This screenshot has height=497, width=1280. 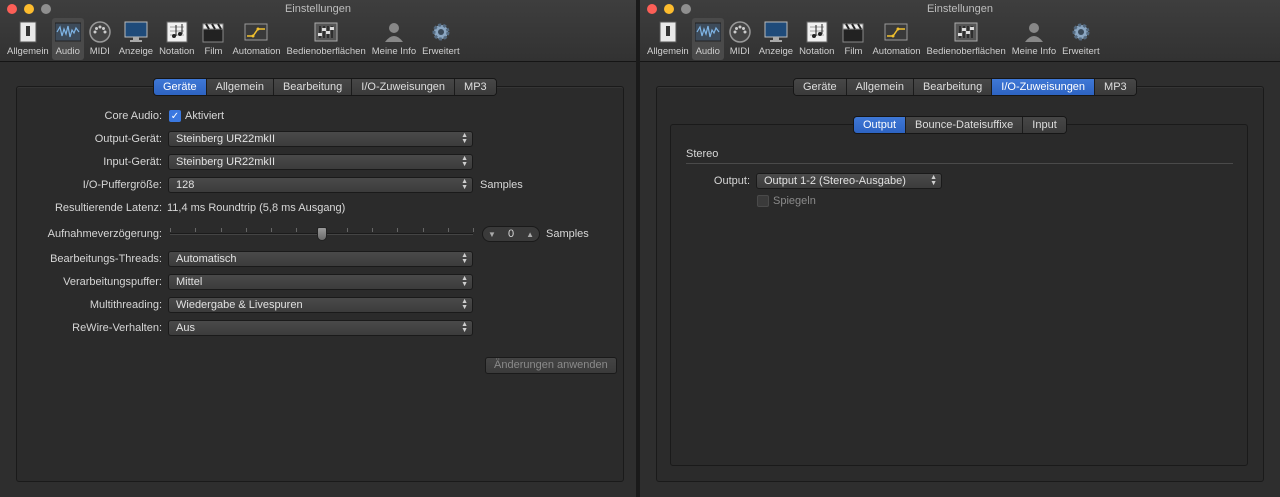 What do you see at coordinates (112, 282) in the screenshot?
I see `processing-buffer-label: Verarbeitungspuffer:` at bounding box center [112, 282].